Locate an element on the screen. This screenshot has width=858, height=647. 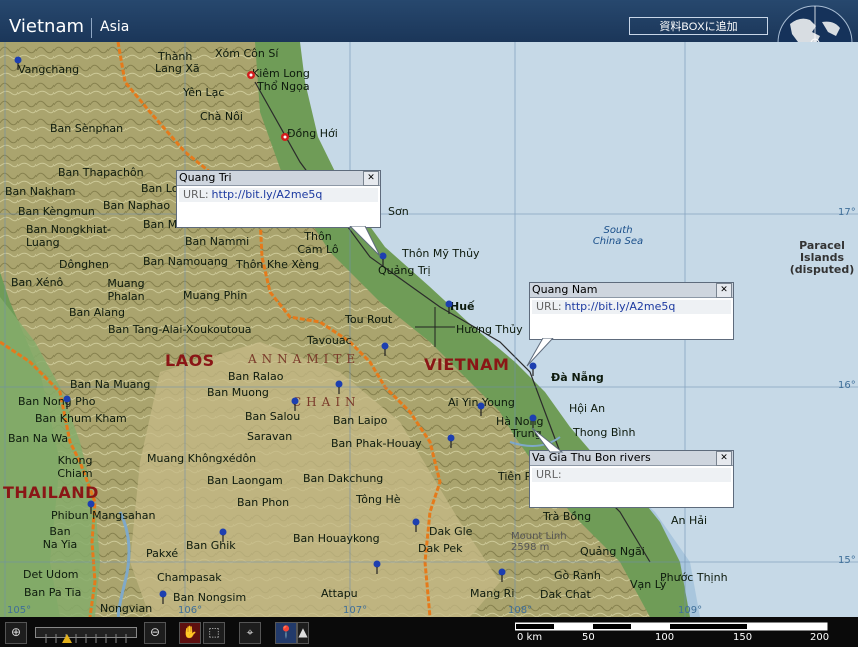
place-label: Ban Phon is located at coordinates (263, 502).